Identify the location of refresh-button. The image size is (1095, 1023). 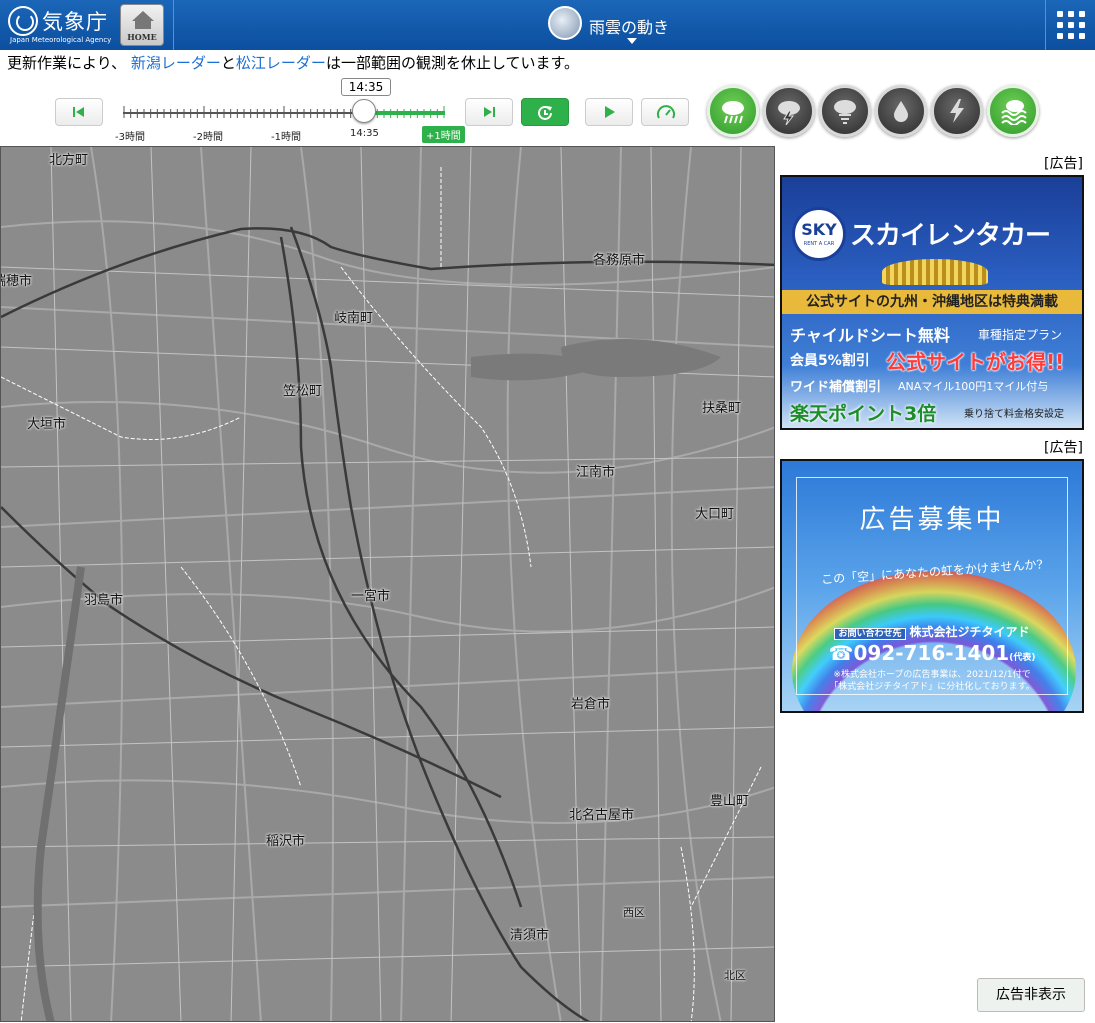
(545, 112).